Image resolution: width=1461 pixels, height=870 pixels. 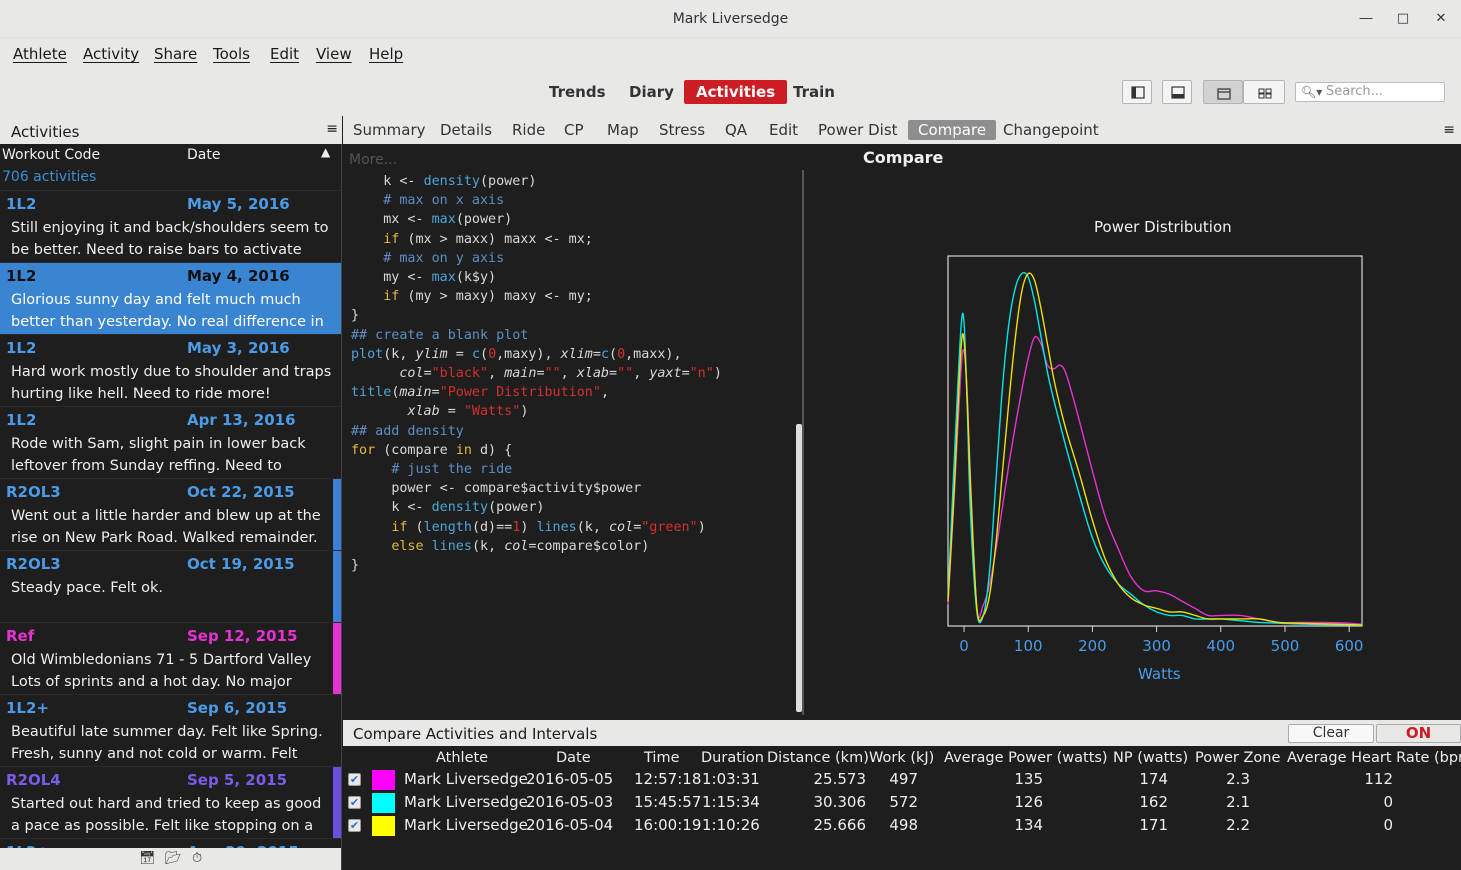 What do you see at coordinates (858, 130) in the screenshot?
I see `tab-power-dist: Power Dist` at bounding box center [858, 130].